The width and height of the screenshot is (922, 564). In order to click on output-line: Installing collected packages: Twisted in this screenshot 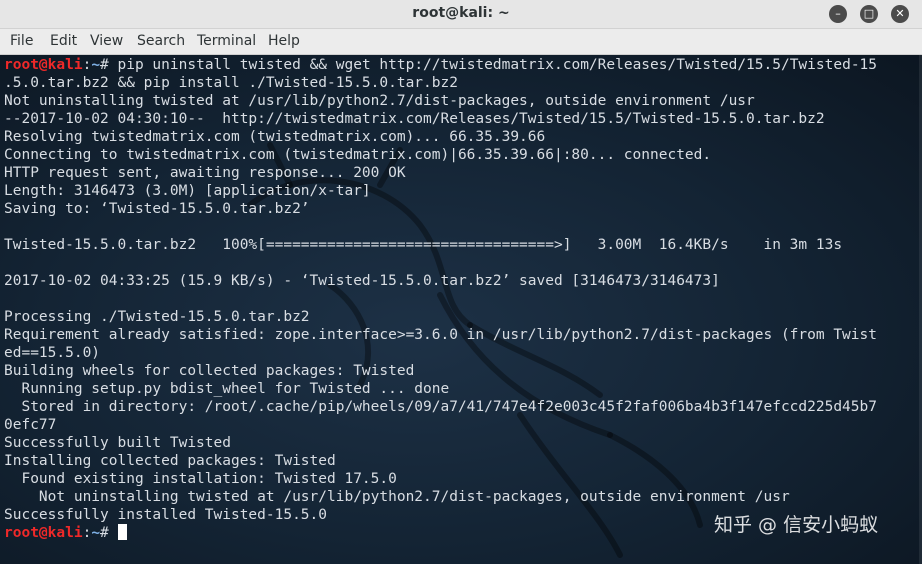, I will do `click(462, 461)`.